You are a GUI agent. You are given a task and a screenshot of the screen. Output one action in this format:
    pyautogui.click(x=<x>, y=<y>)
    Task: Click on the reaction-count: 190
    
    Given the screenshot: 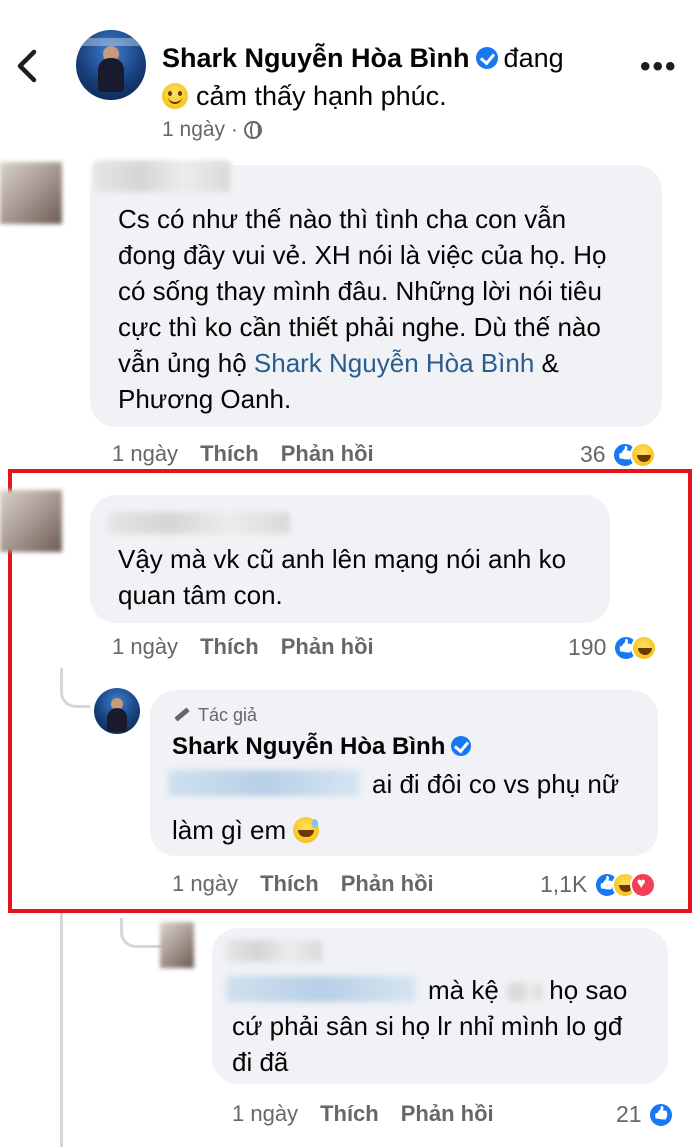 What is the action you would take?
    pyautogui.click(x=587, y=647)
    